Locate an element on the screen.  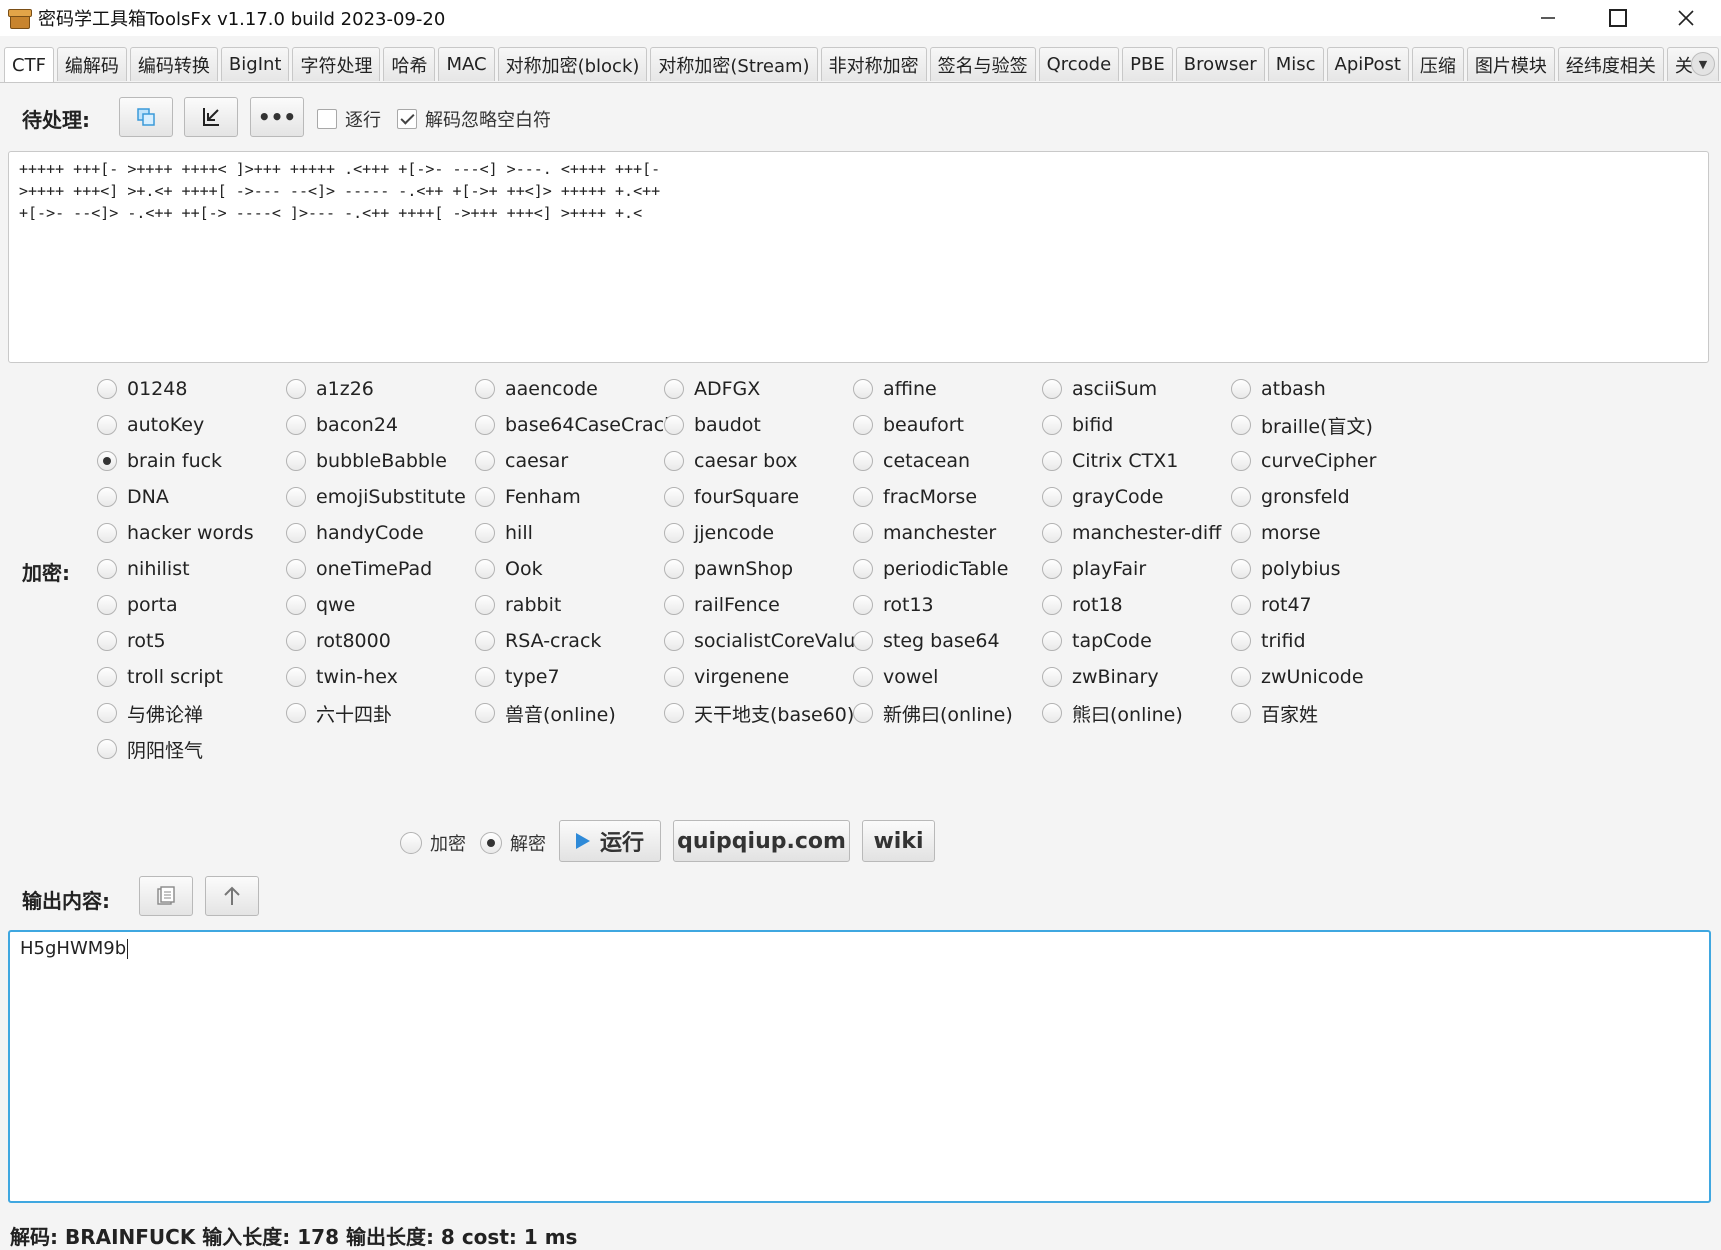
step-line-checkbox-box is located at coordinates (327, 119).